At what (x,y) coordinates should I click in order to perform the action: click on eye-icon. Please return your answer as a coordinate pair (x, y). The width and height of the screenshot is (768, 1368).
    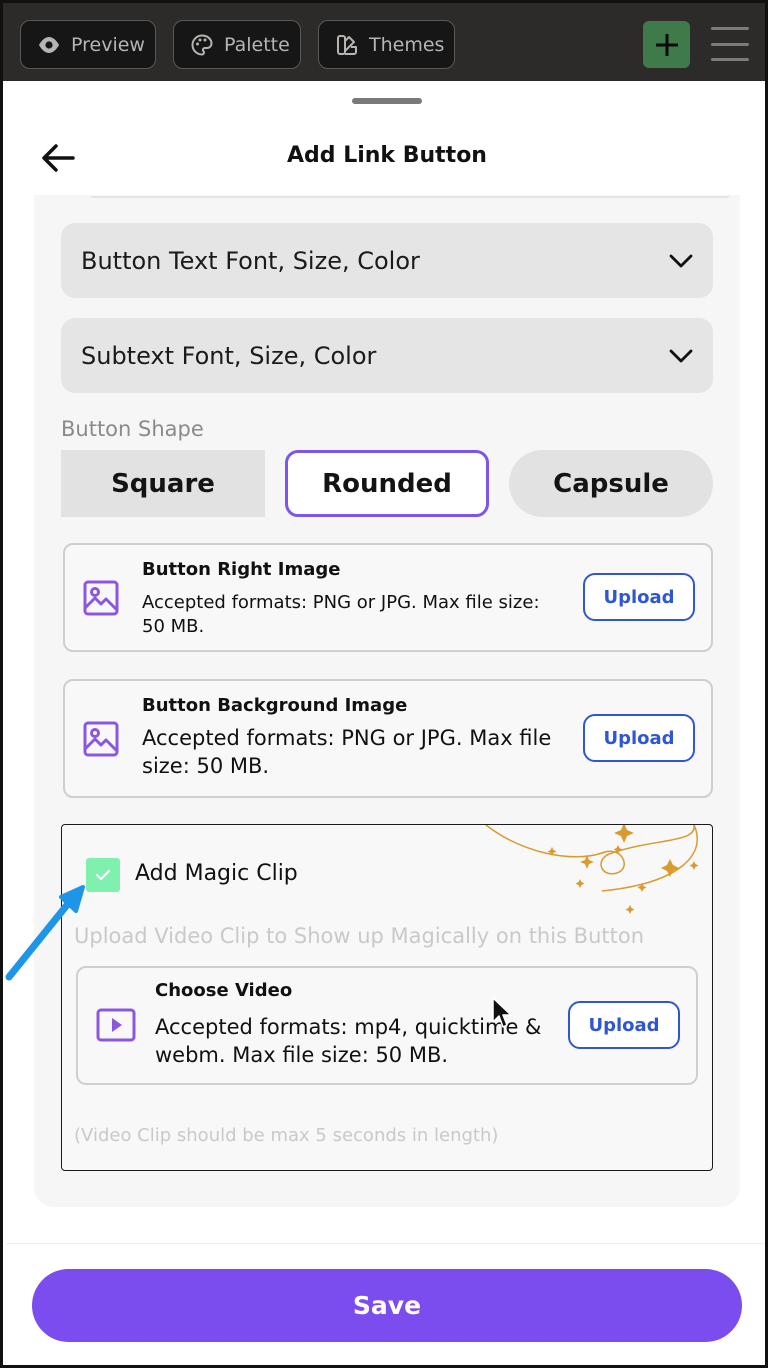
    Looking at the image, I should click on (49, 44).